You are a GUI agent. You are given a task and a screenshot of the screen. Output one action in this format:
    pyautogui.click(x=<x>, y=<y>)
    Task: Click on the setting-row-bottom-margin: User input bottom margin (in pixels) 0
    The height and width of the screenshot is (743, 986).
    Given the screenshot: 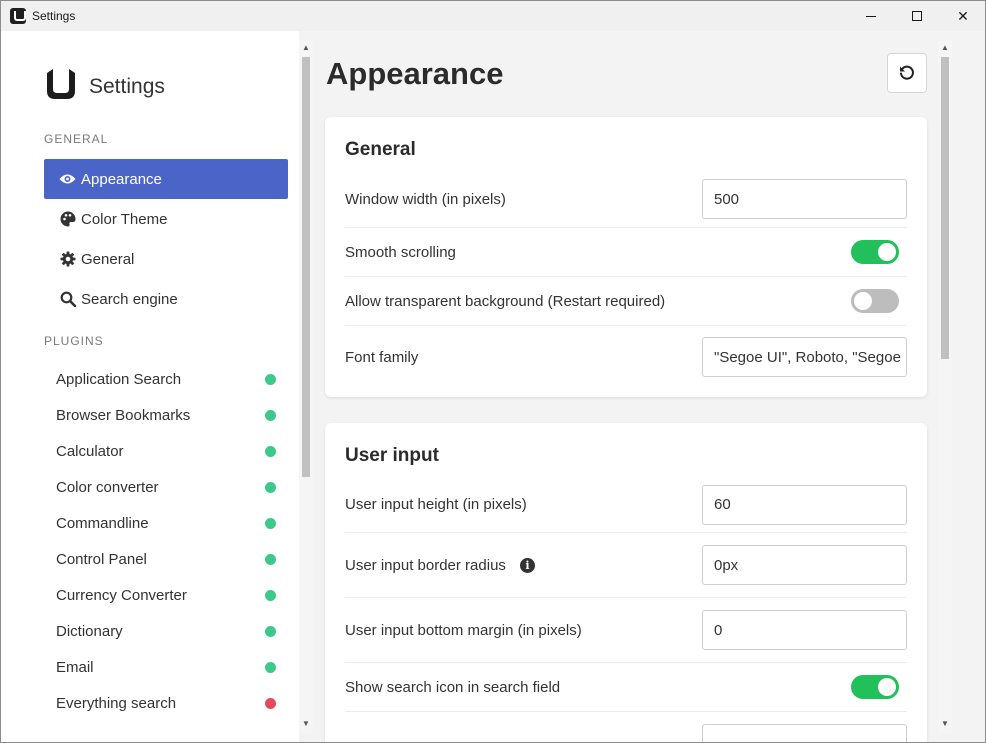 What is the action you would take?
    pyautogui.click(x=626, y=630)
    